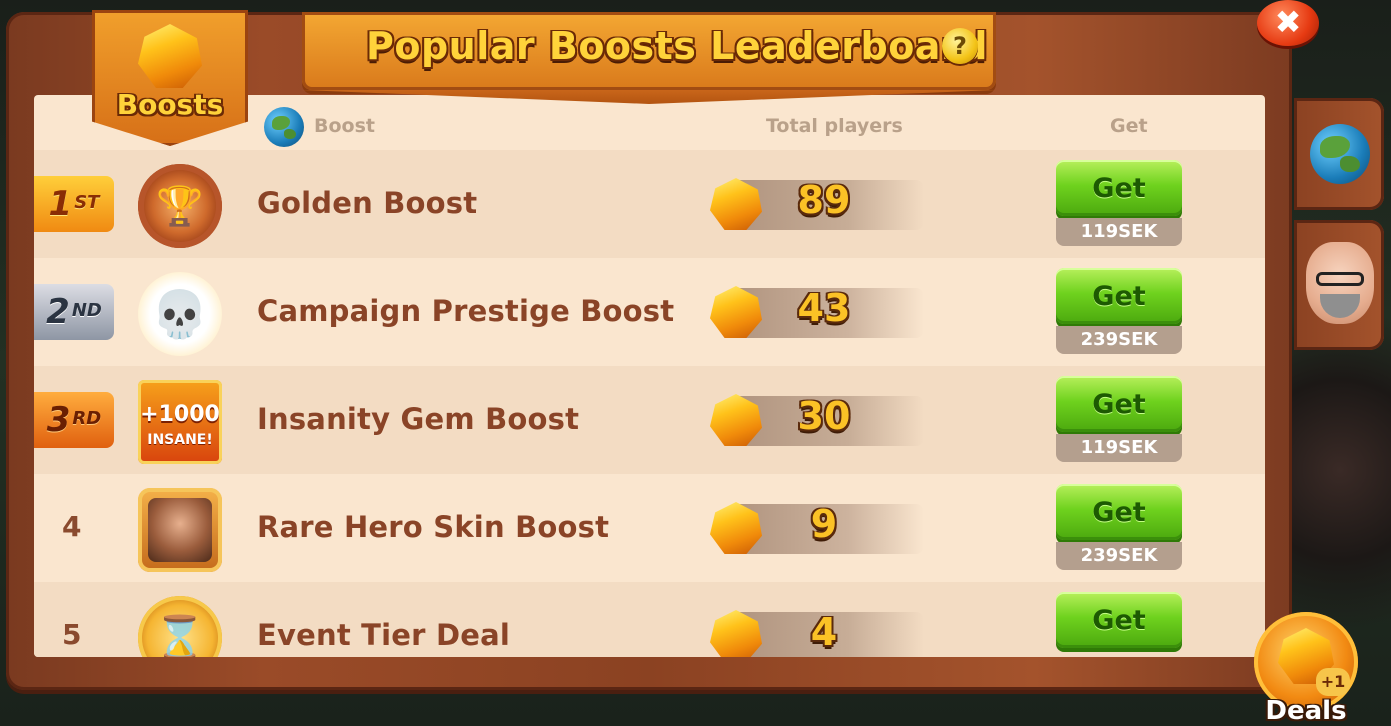 This screenshot has height=726, width=1391. What do you see at coordinates (824, 632) in the screenshot?
I see `players-count: 4` at bounding box center [824, 632].